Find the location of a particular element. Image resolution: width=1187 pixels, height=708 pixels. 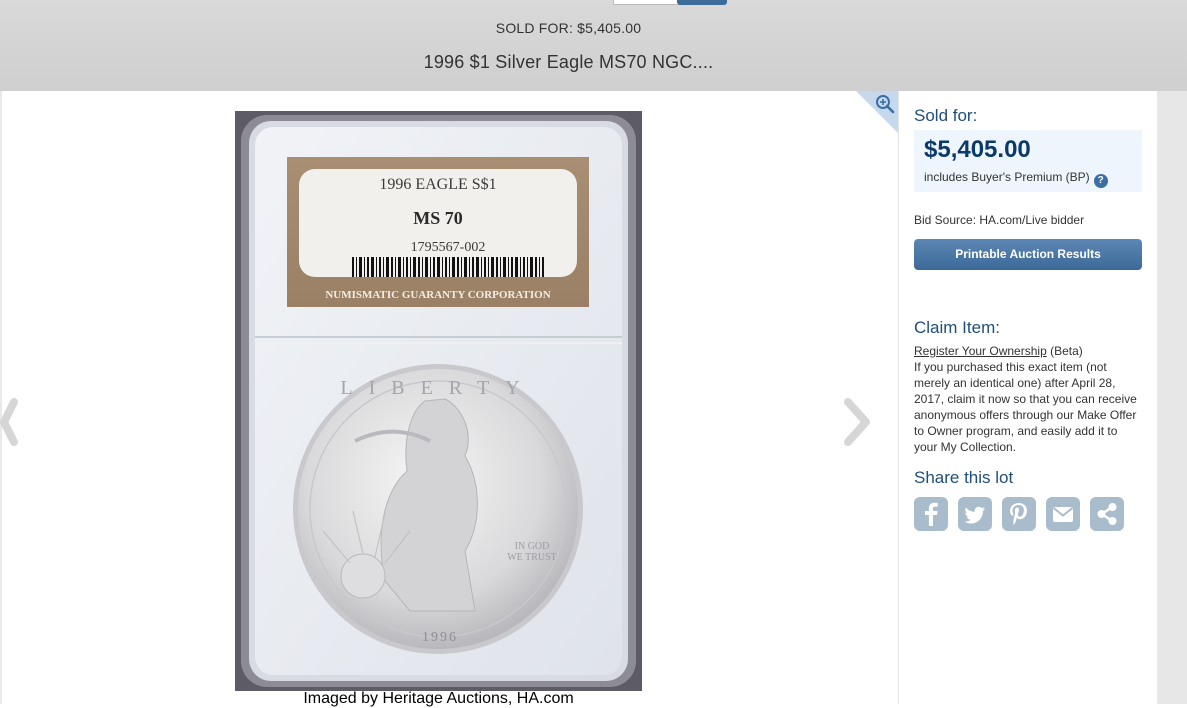

sold-price: $5,405.00 is located at coordinates (977, 149).